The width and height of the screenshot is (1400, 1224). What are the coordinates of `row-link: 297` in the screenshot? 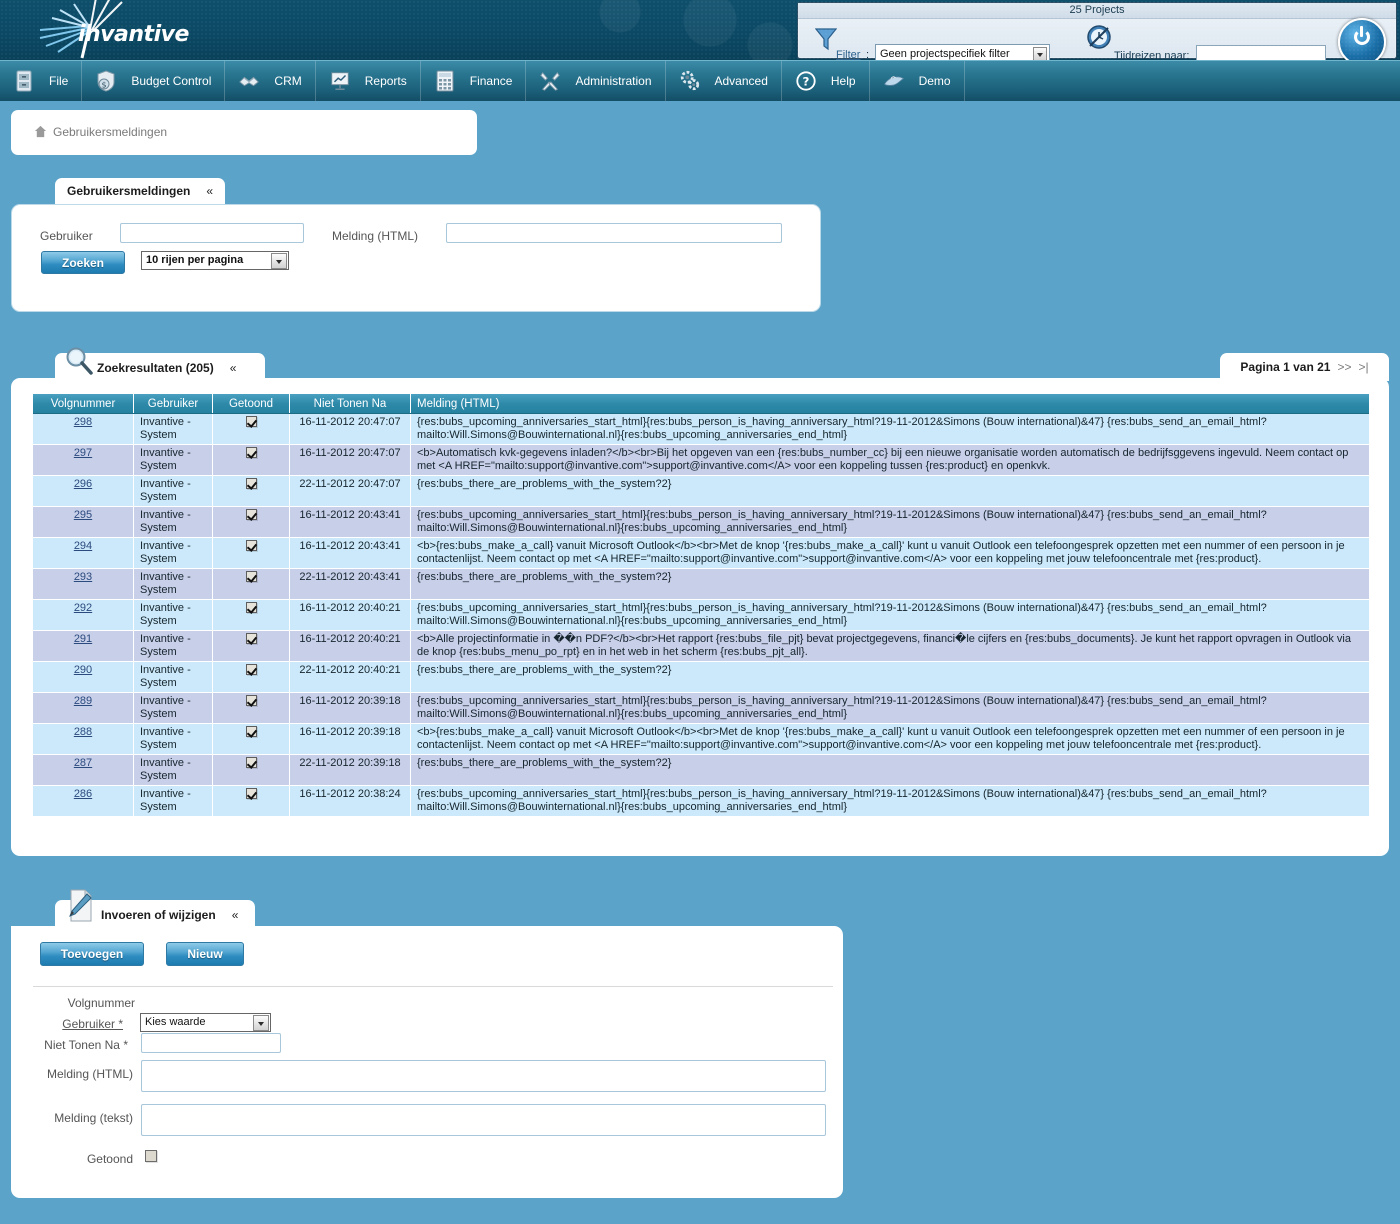 It's located at (83, 453).